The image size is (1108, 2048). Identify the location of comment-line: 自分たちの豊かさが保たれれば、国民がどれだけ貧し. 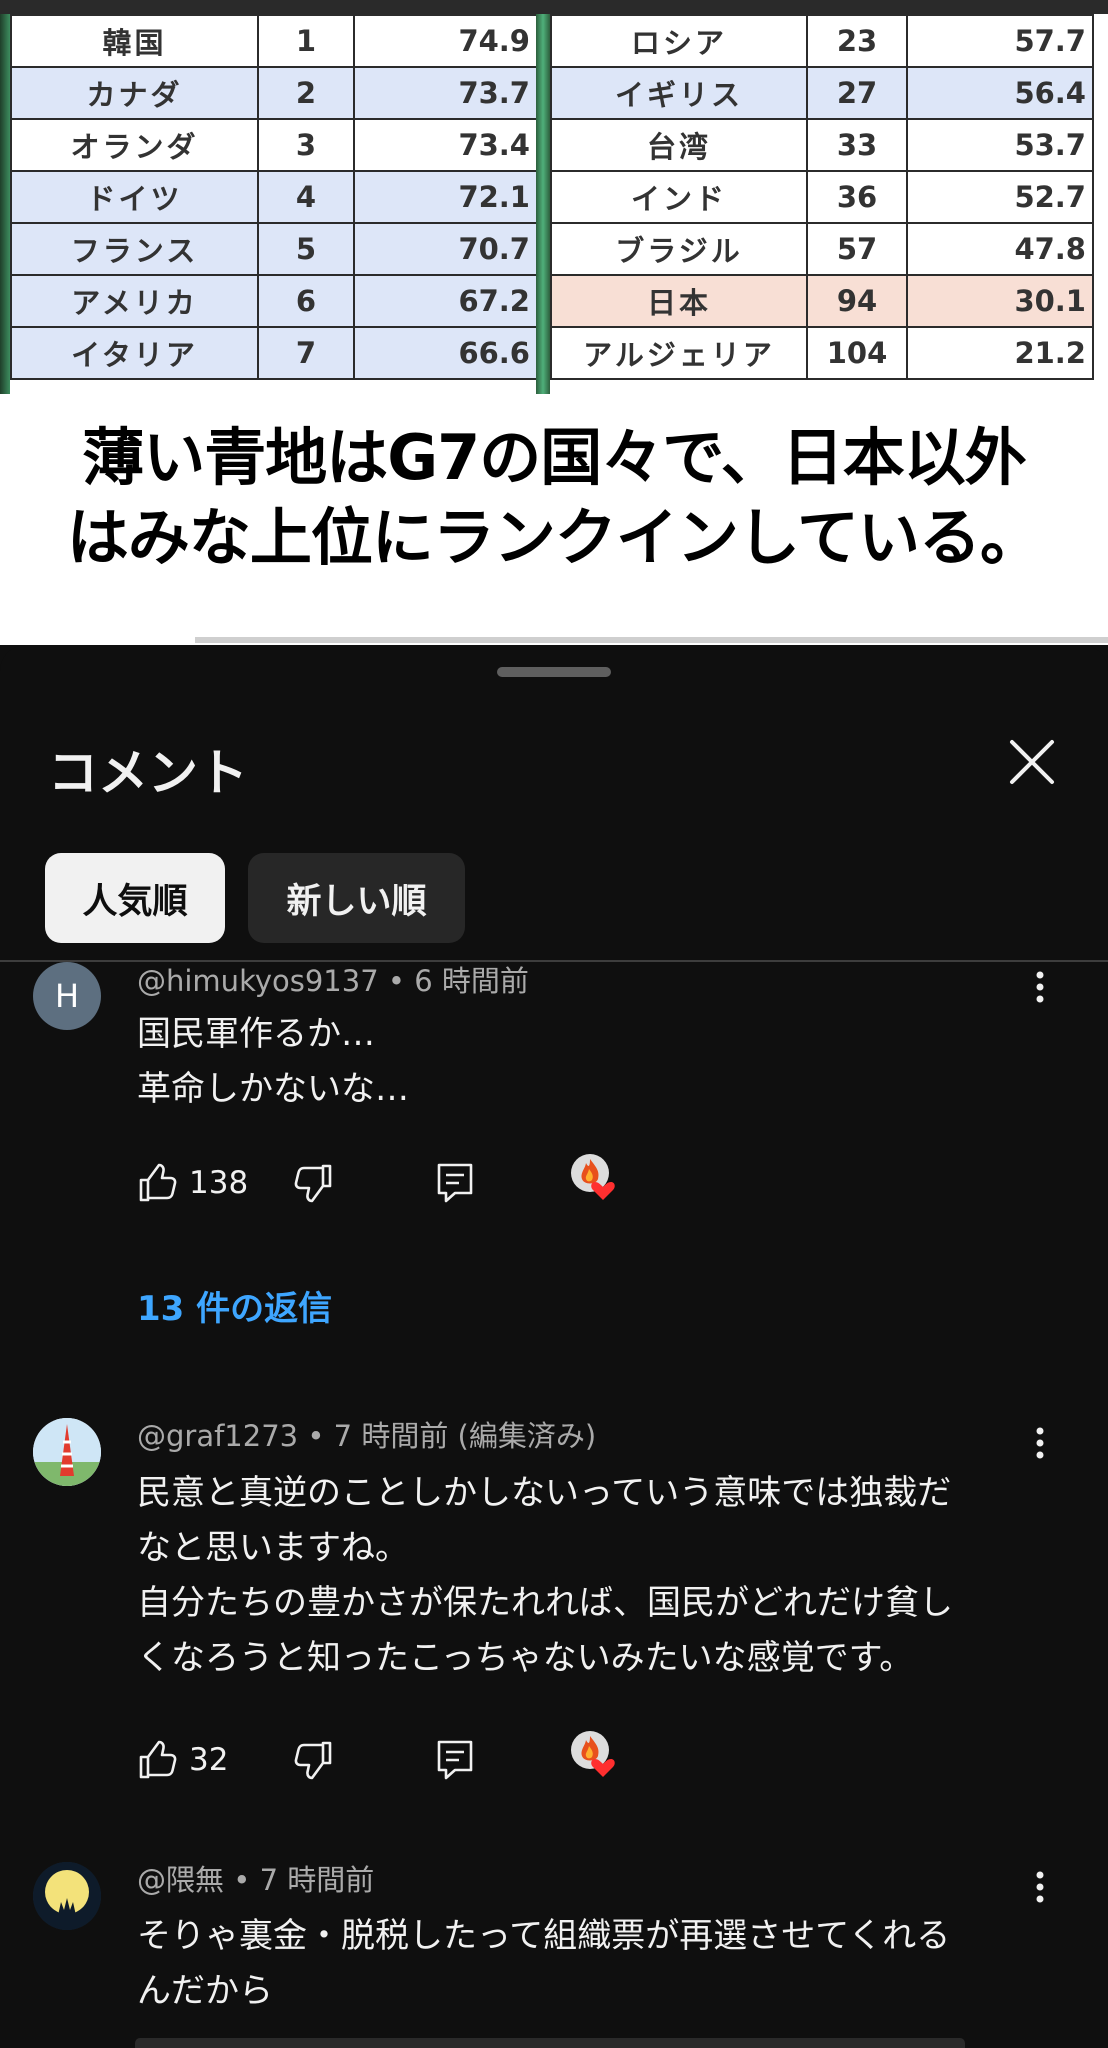
(545, 1603).